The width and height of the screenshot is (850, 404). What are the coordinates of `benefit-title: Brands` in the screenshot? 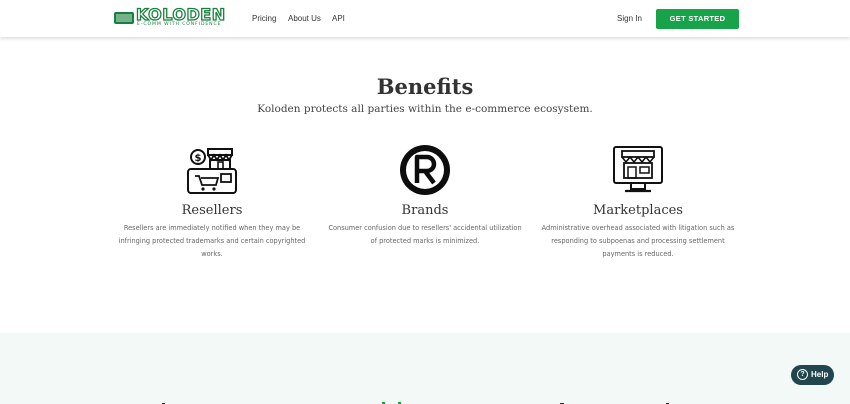 It's located at (425, 210).